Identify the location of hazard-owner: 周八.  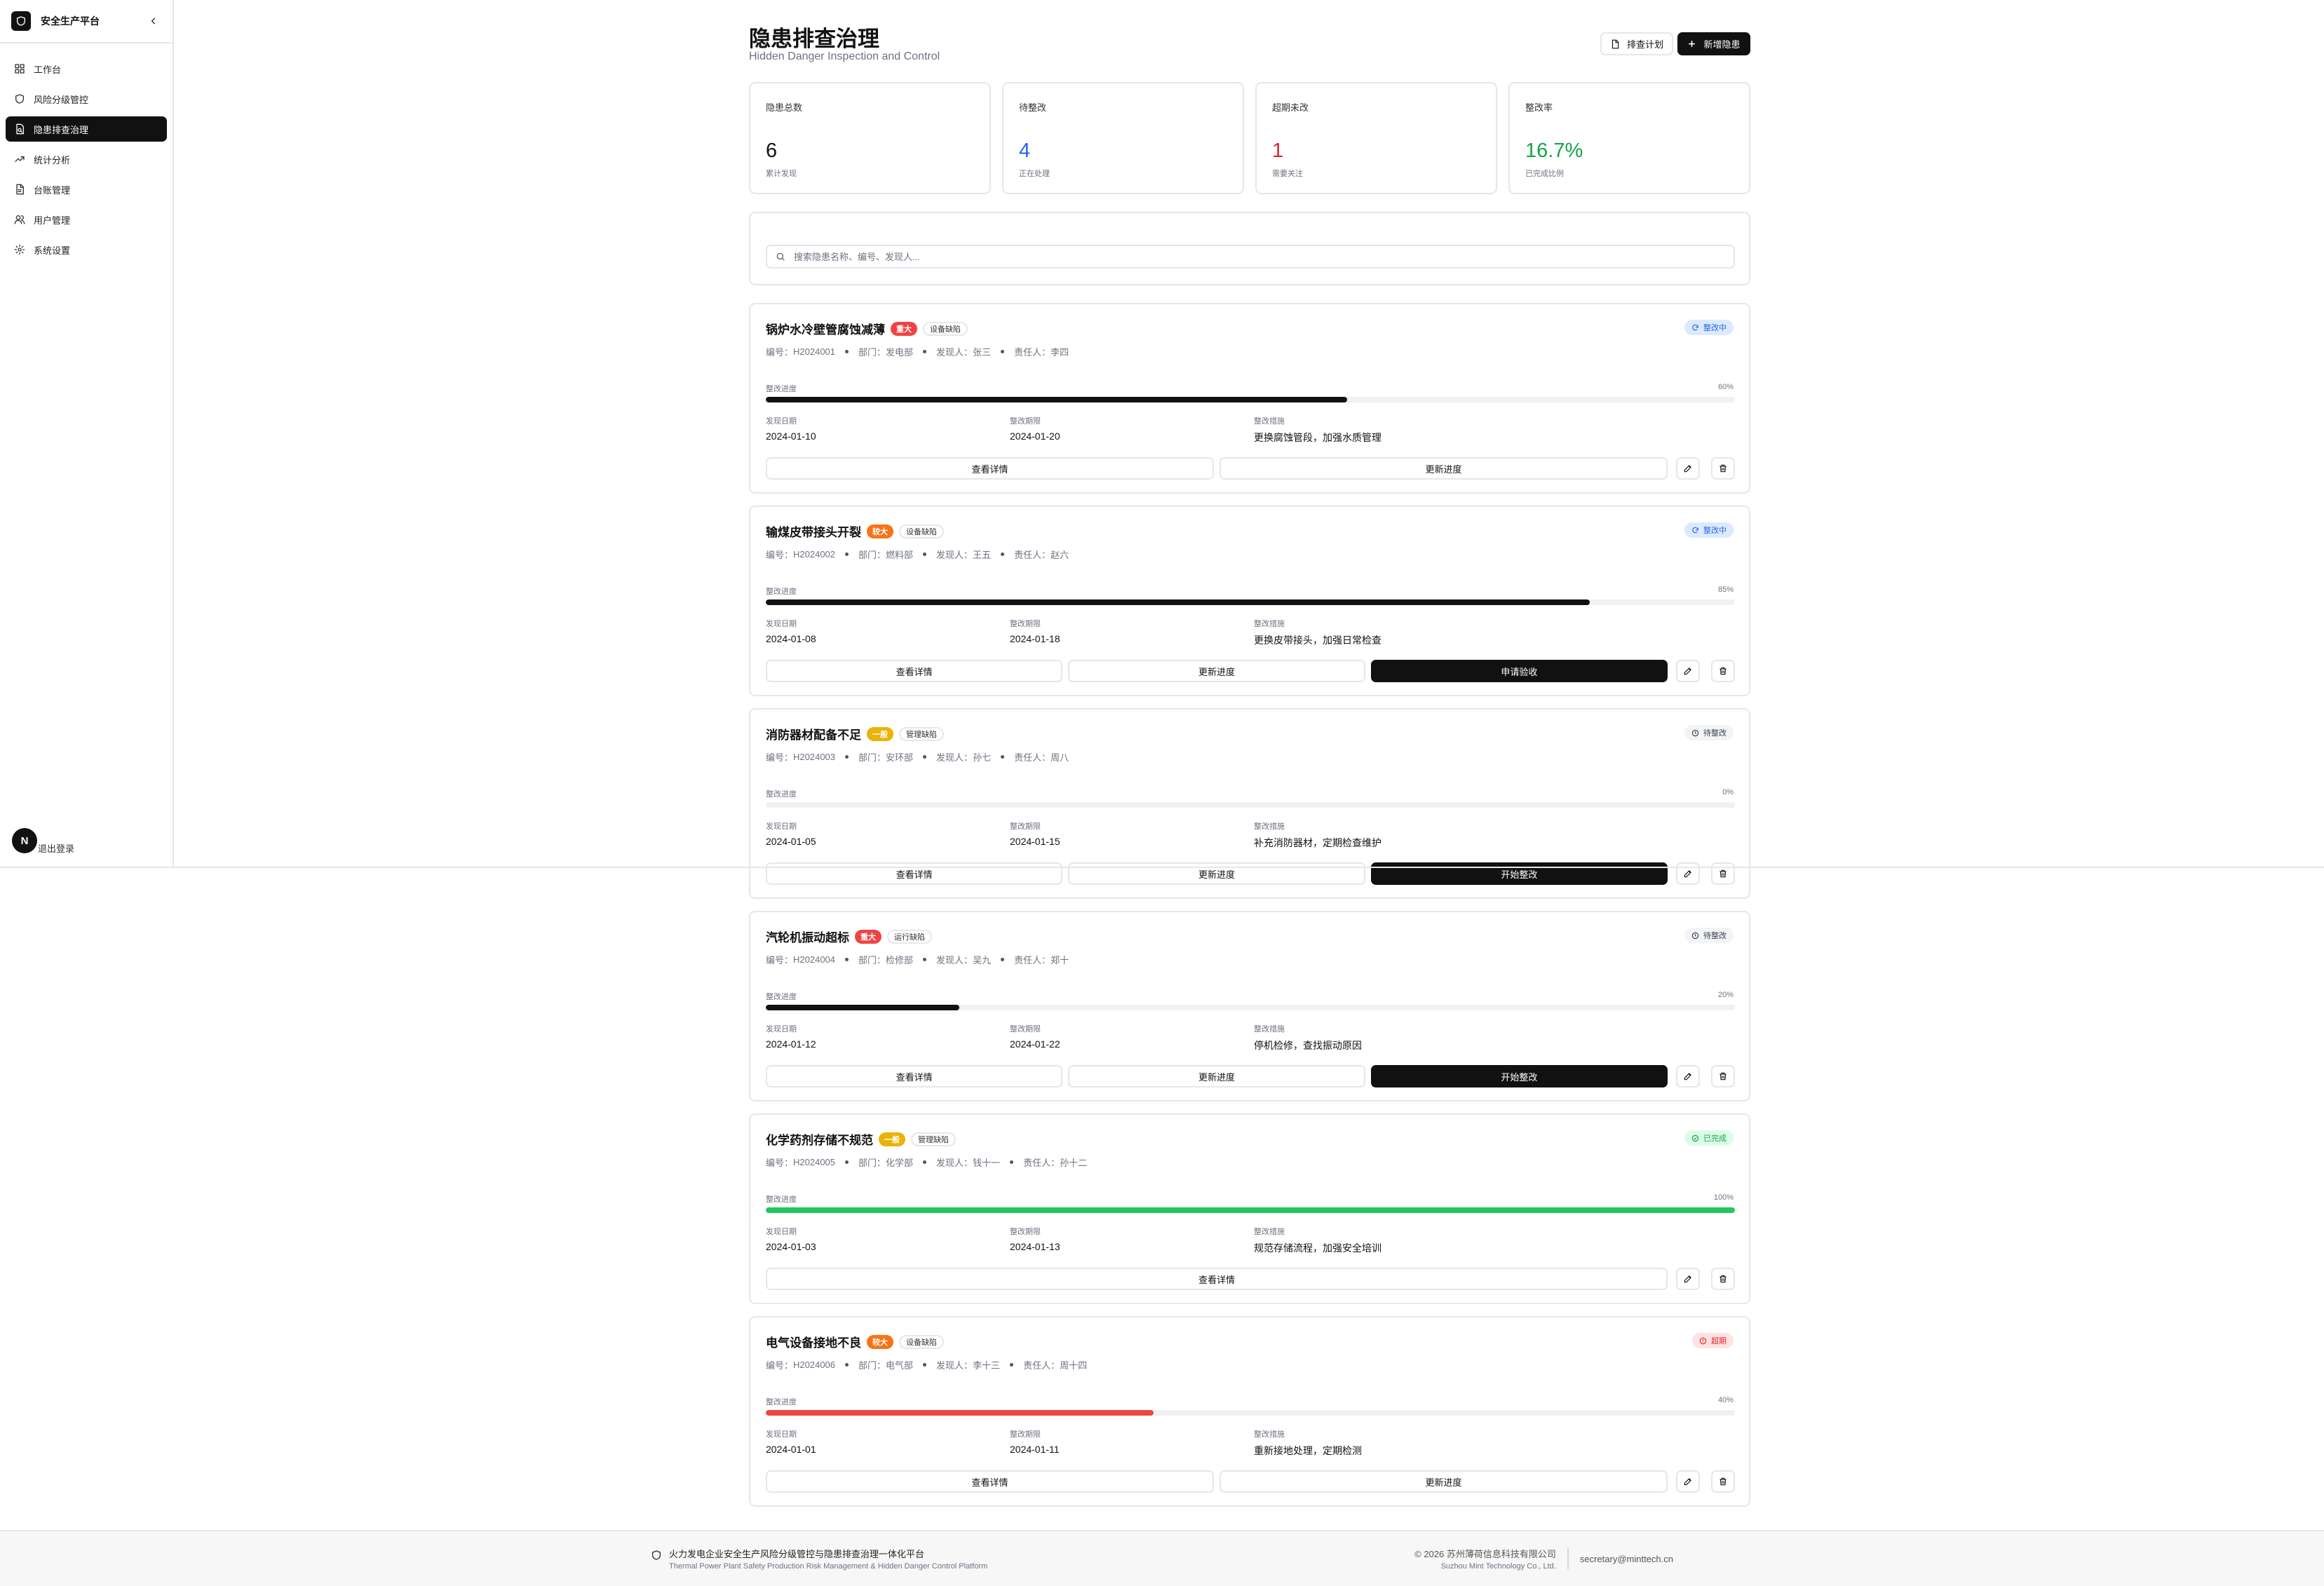
(1059, 757).